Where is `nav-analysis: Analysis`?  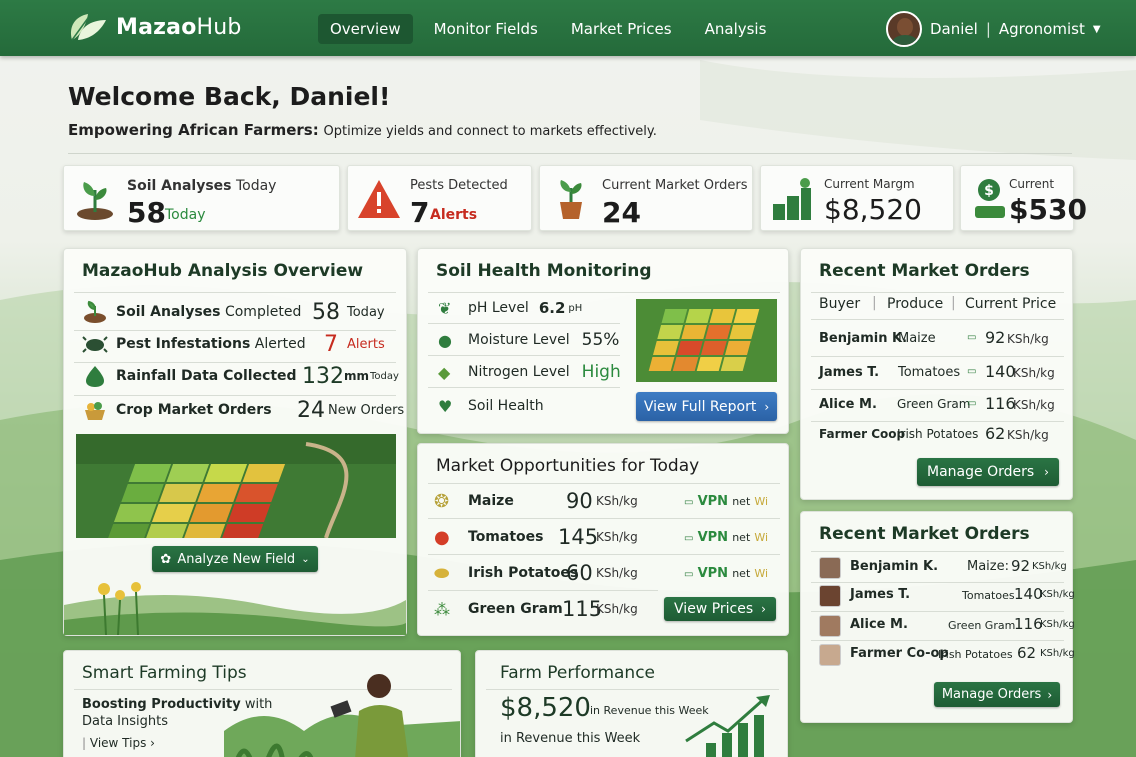
nav-analysis: Analysis is located at coordinates (736, 29).